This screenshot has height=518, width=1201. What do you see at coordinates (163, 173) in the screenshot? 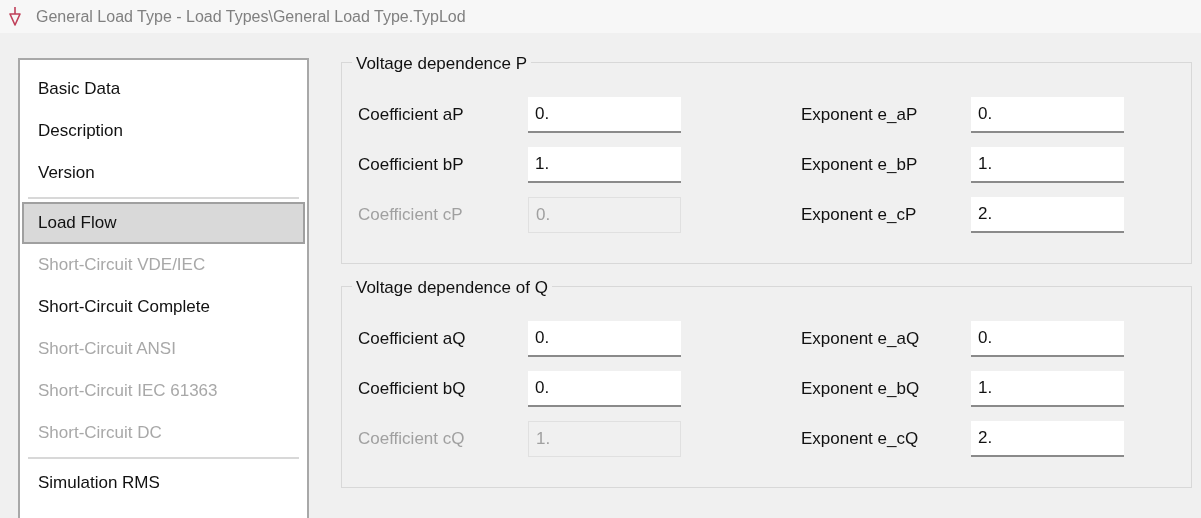
I see `sidebar-item: Version` at bounding box center [163, 173].